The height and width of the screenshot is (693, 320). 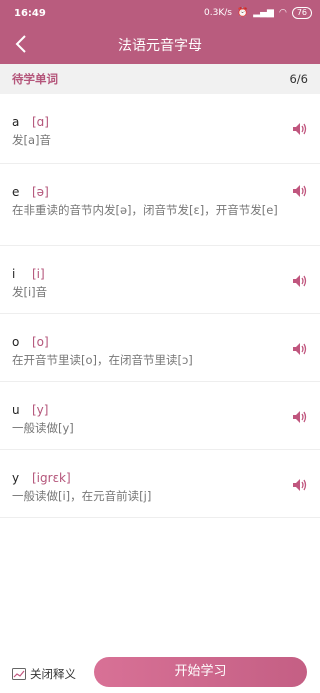 I want to click on network-speed: 0.3K/s, so click(x=218, y=13).